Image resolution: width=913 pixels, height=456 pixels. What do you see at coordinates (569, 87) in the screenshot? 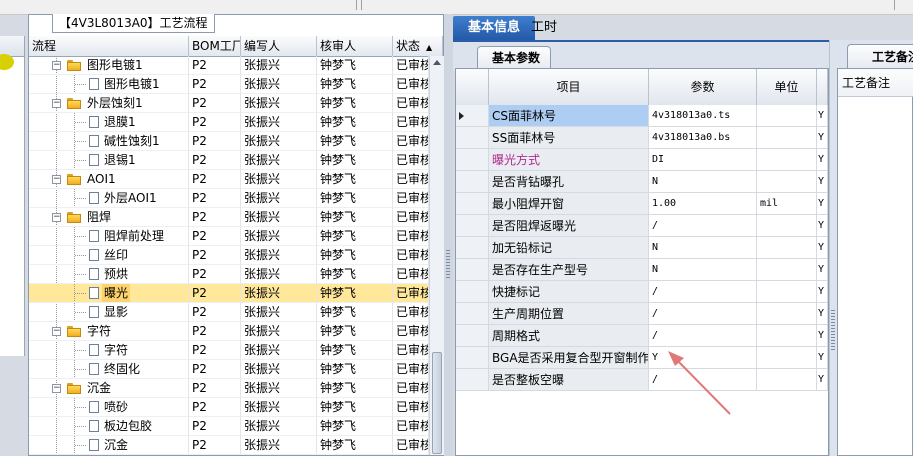
I see `grid-header-item: 项目` at bounding box center [569, 87].